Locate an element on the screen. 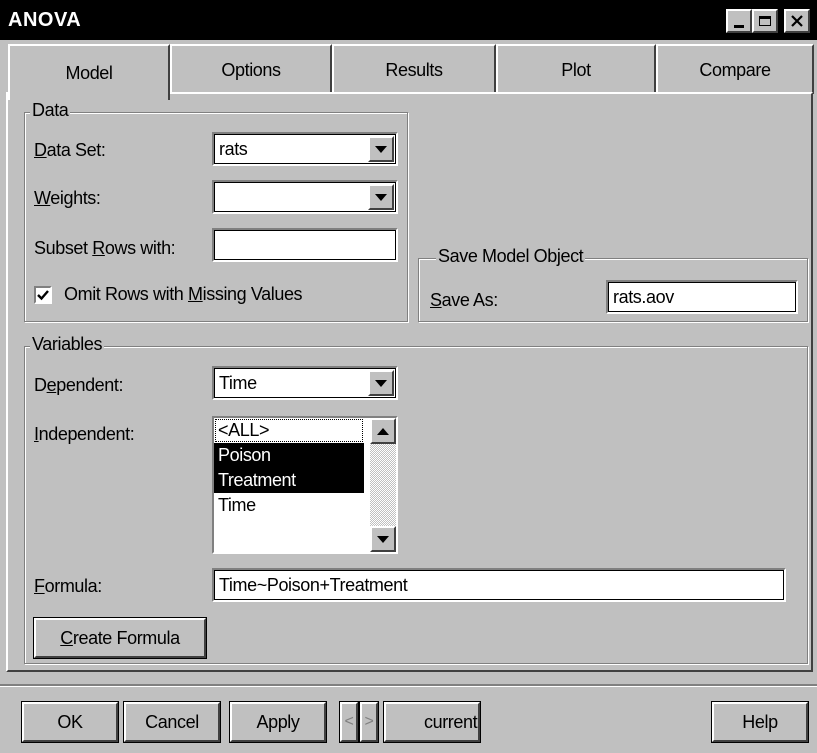 The image size is (817, 753). close-icon is located at coordinates (797, 21).